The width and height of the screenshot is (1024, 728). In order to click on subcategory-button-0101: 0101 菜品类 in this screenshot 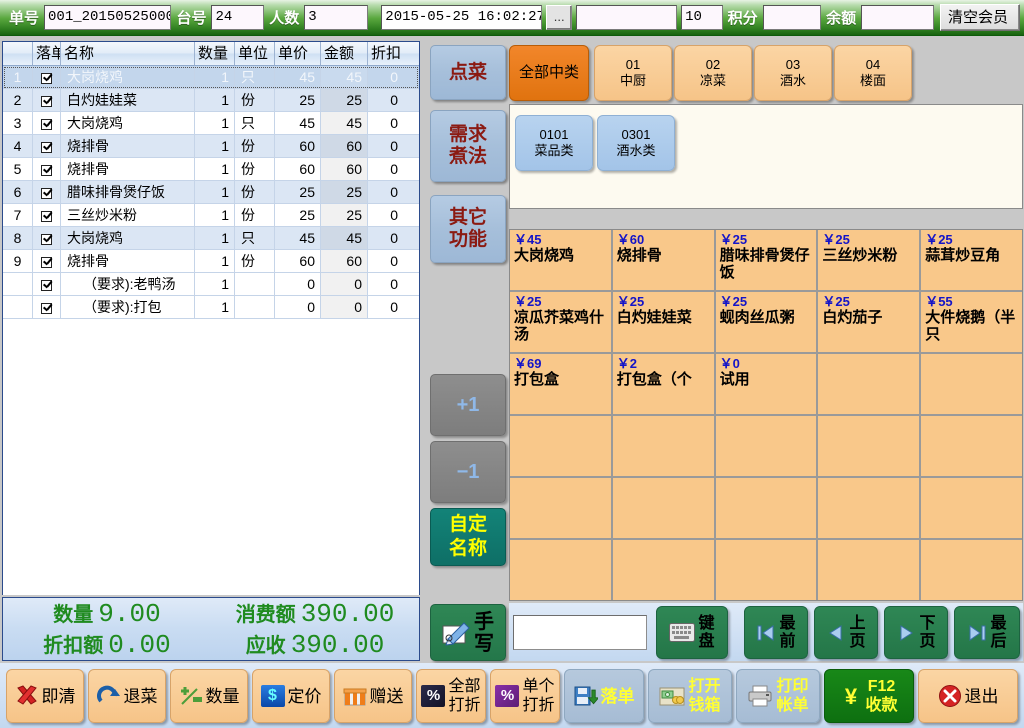, I will do `click(554, 143)`.